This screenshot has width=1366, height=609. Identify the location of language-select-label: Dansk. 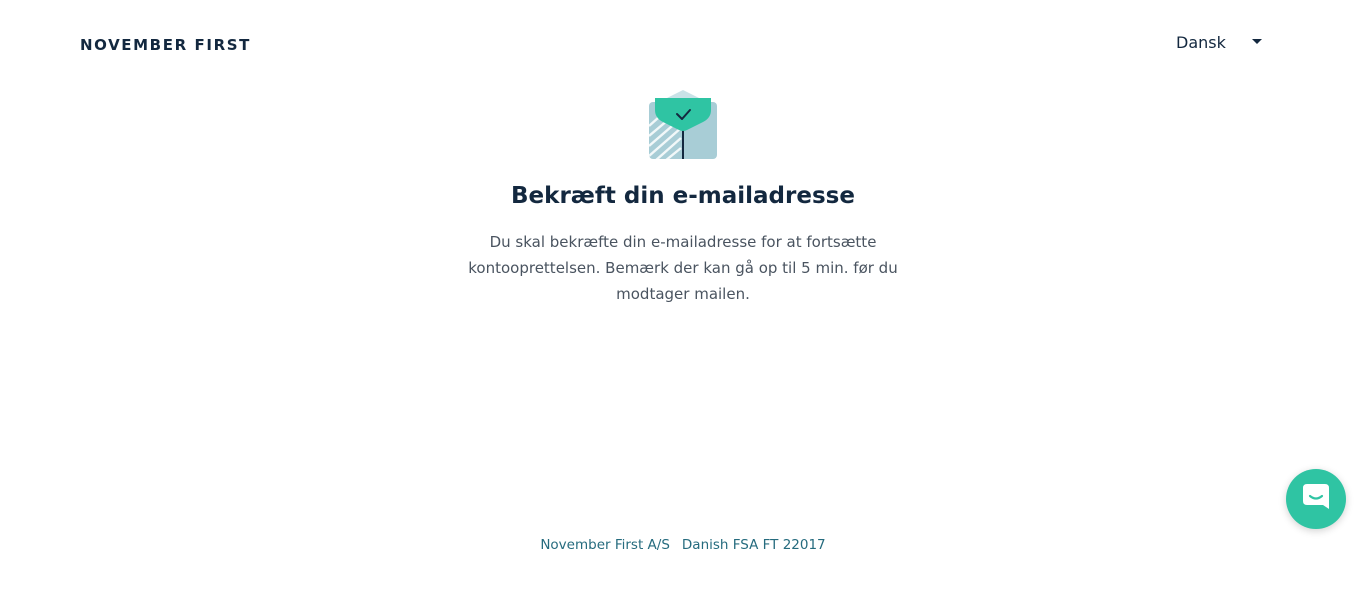
(1201, 42).